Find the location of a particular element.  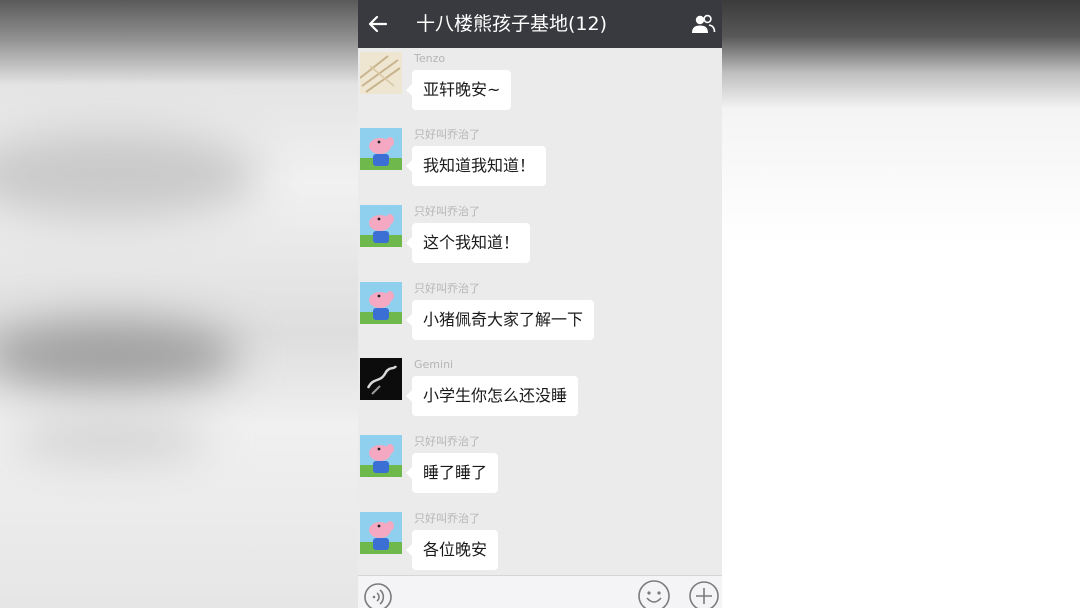

message-item: 只好叫乔治了 这个我知道！ is located at coordinates (540, 239).